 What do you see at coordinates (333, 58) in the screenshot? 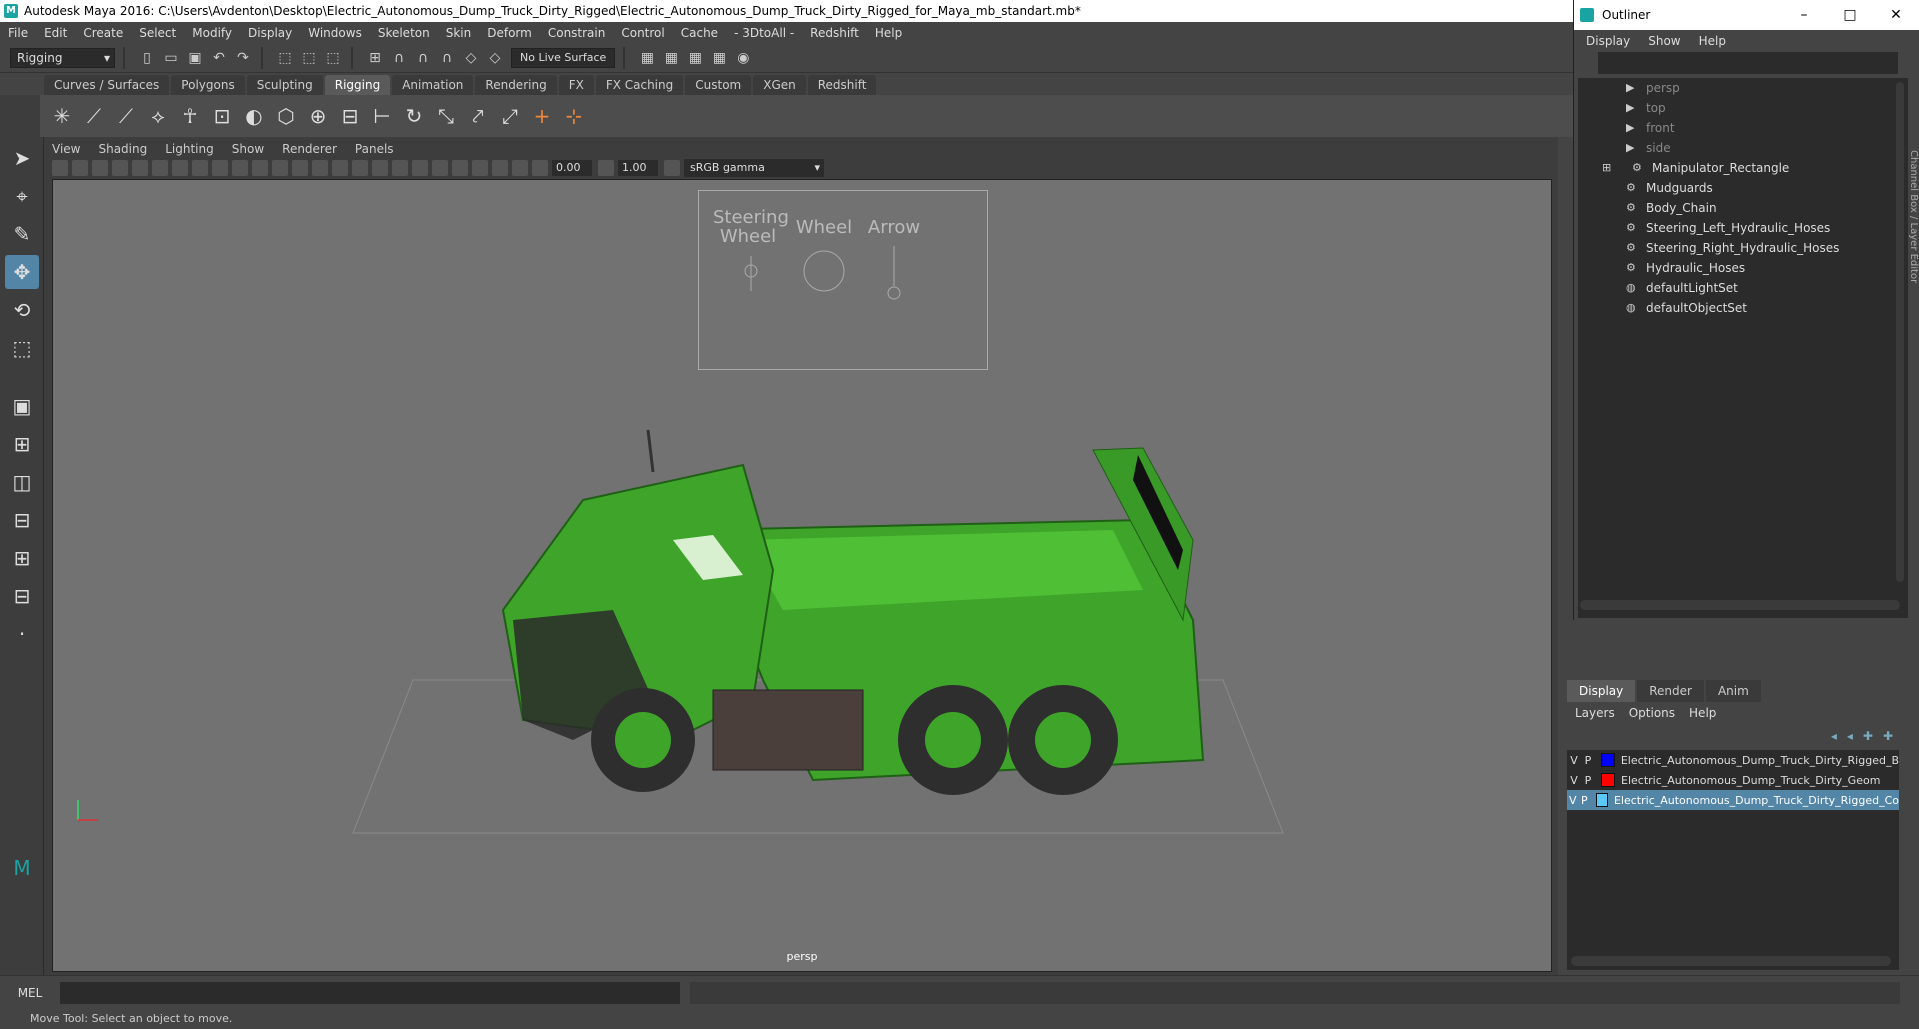
I see `select-component-icon: ⬚` at bounding box center [333, 58].